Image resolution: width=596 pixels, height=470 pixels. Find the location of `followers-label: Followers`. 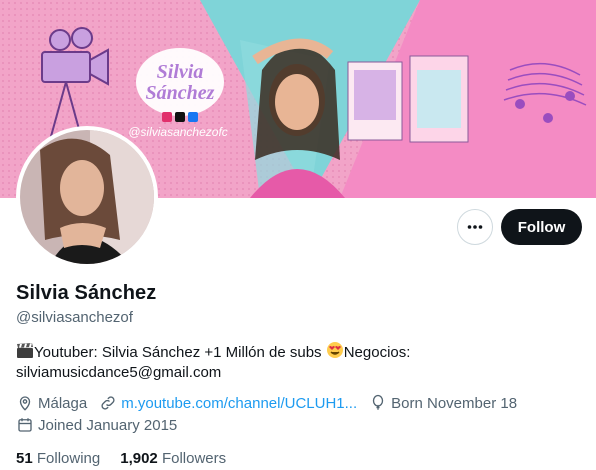

followers-label: Followers is located at coordinates (194, 458).